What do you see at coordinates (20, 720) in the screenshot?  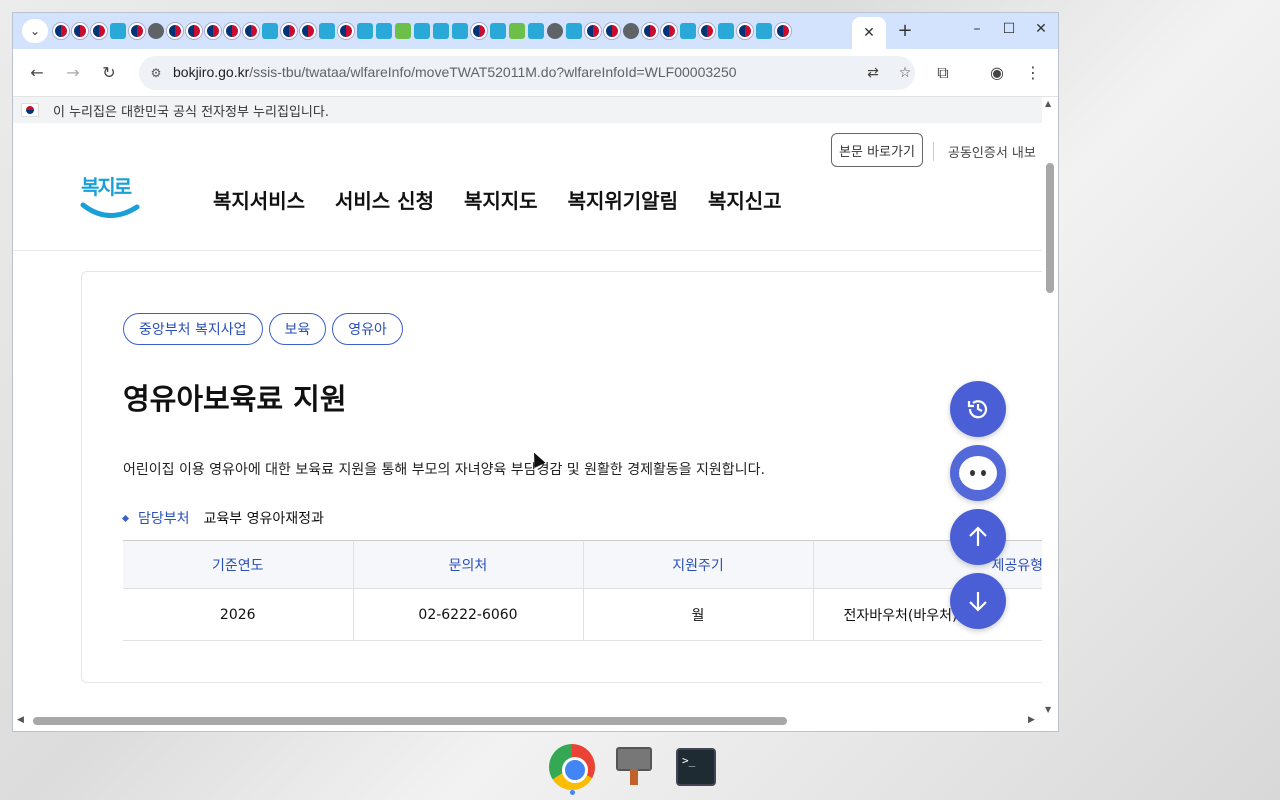 I see `scroll-left-arrow-icon: ◀` at bounding box center [20, 720].